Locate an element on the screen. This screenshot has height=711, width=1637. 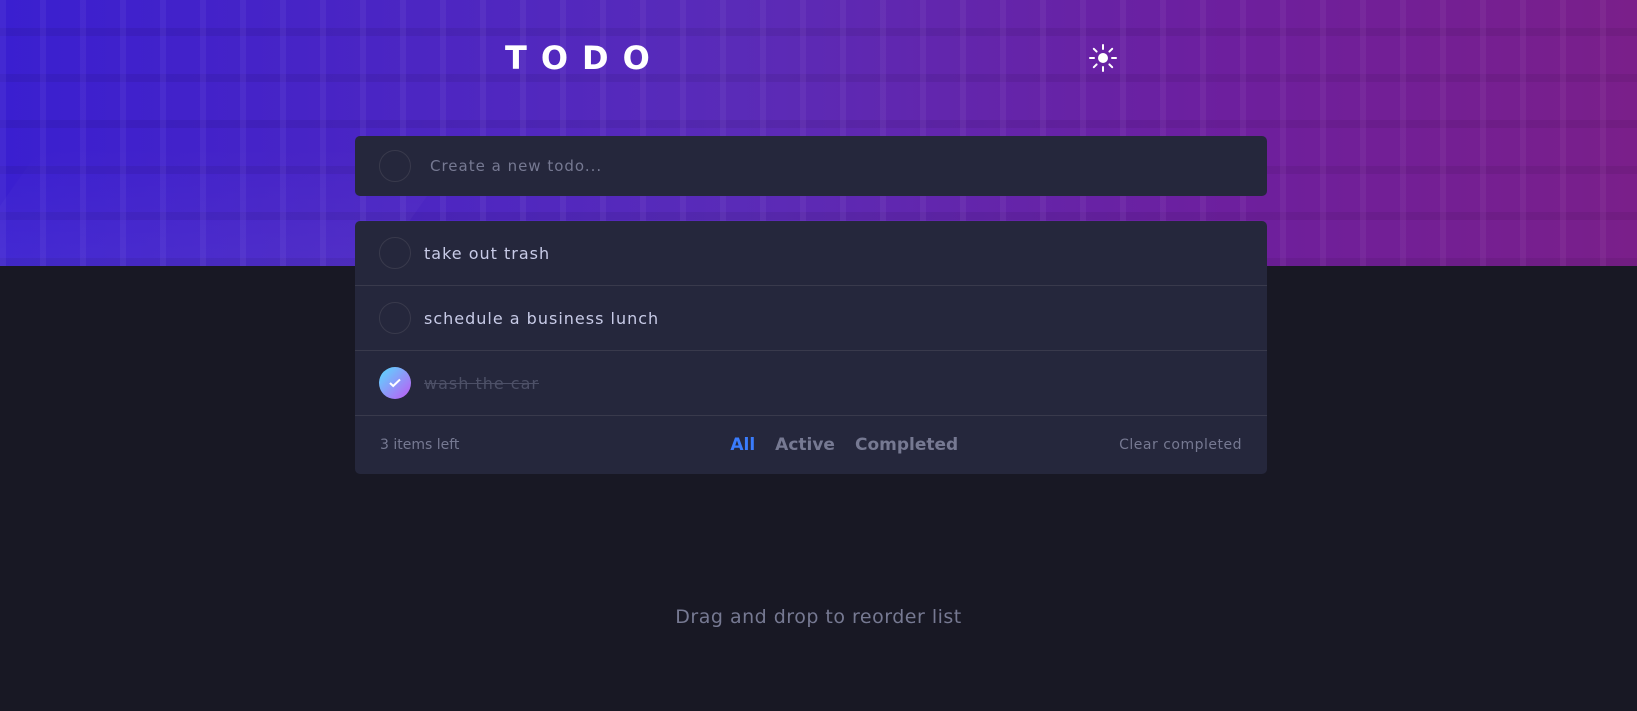
todo-item: schedule a business lunch is located at coordinates (811, 318).